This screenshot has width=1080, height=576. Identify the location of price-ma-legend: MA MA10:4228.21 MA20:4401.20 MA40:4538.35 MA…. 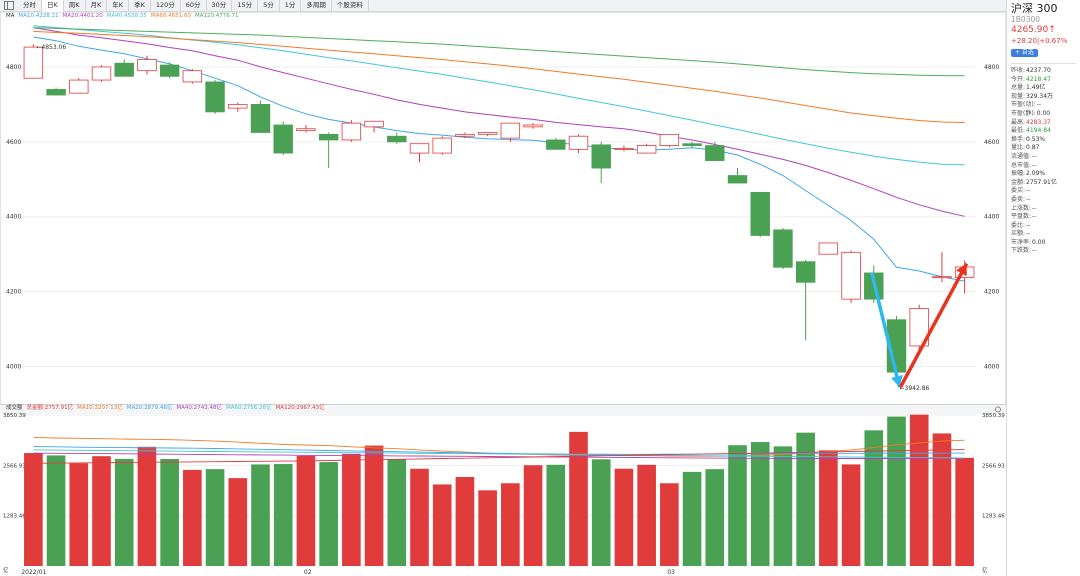
(122, 16).